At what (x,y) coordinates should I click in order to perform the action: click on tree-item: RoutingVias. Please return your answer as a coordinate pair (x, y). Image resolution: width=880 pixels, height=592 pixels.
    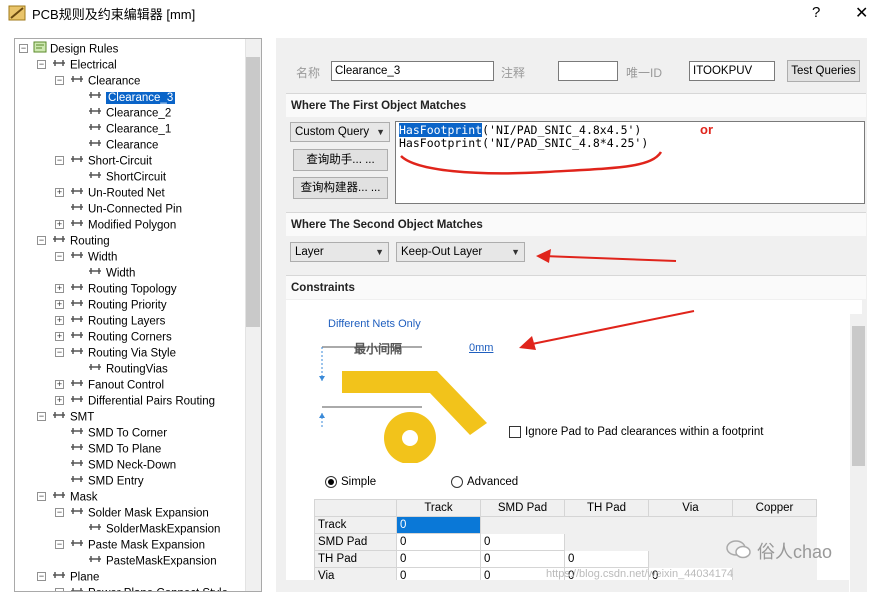
    Looking at the image, I should click on (127, 369).